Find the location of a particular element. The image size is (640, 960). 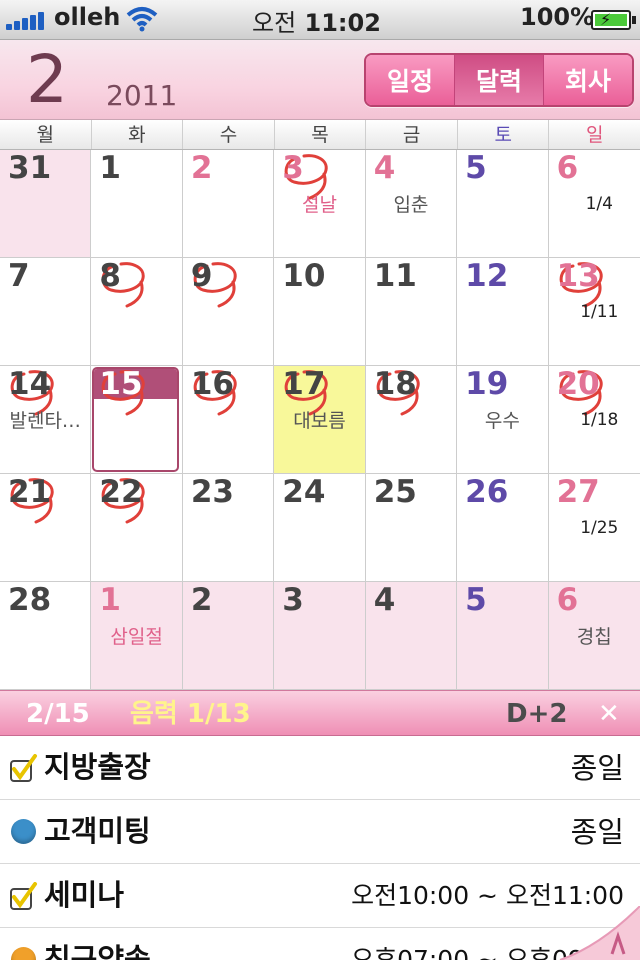

calendar-day: 6 경칩 is located at coordinates (594, 636).